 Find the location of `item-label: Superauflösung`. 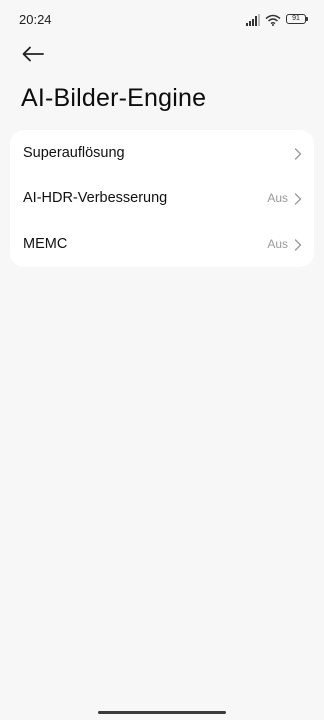

item-label: Superauflösung is located at coordinates (74, 152).